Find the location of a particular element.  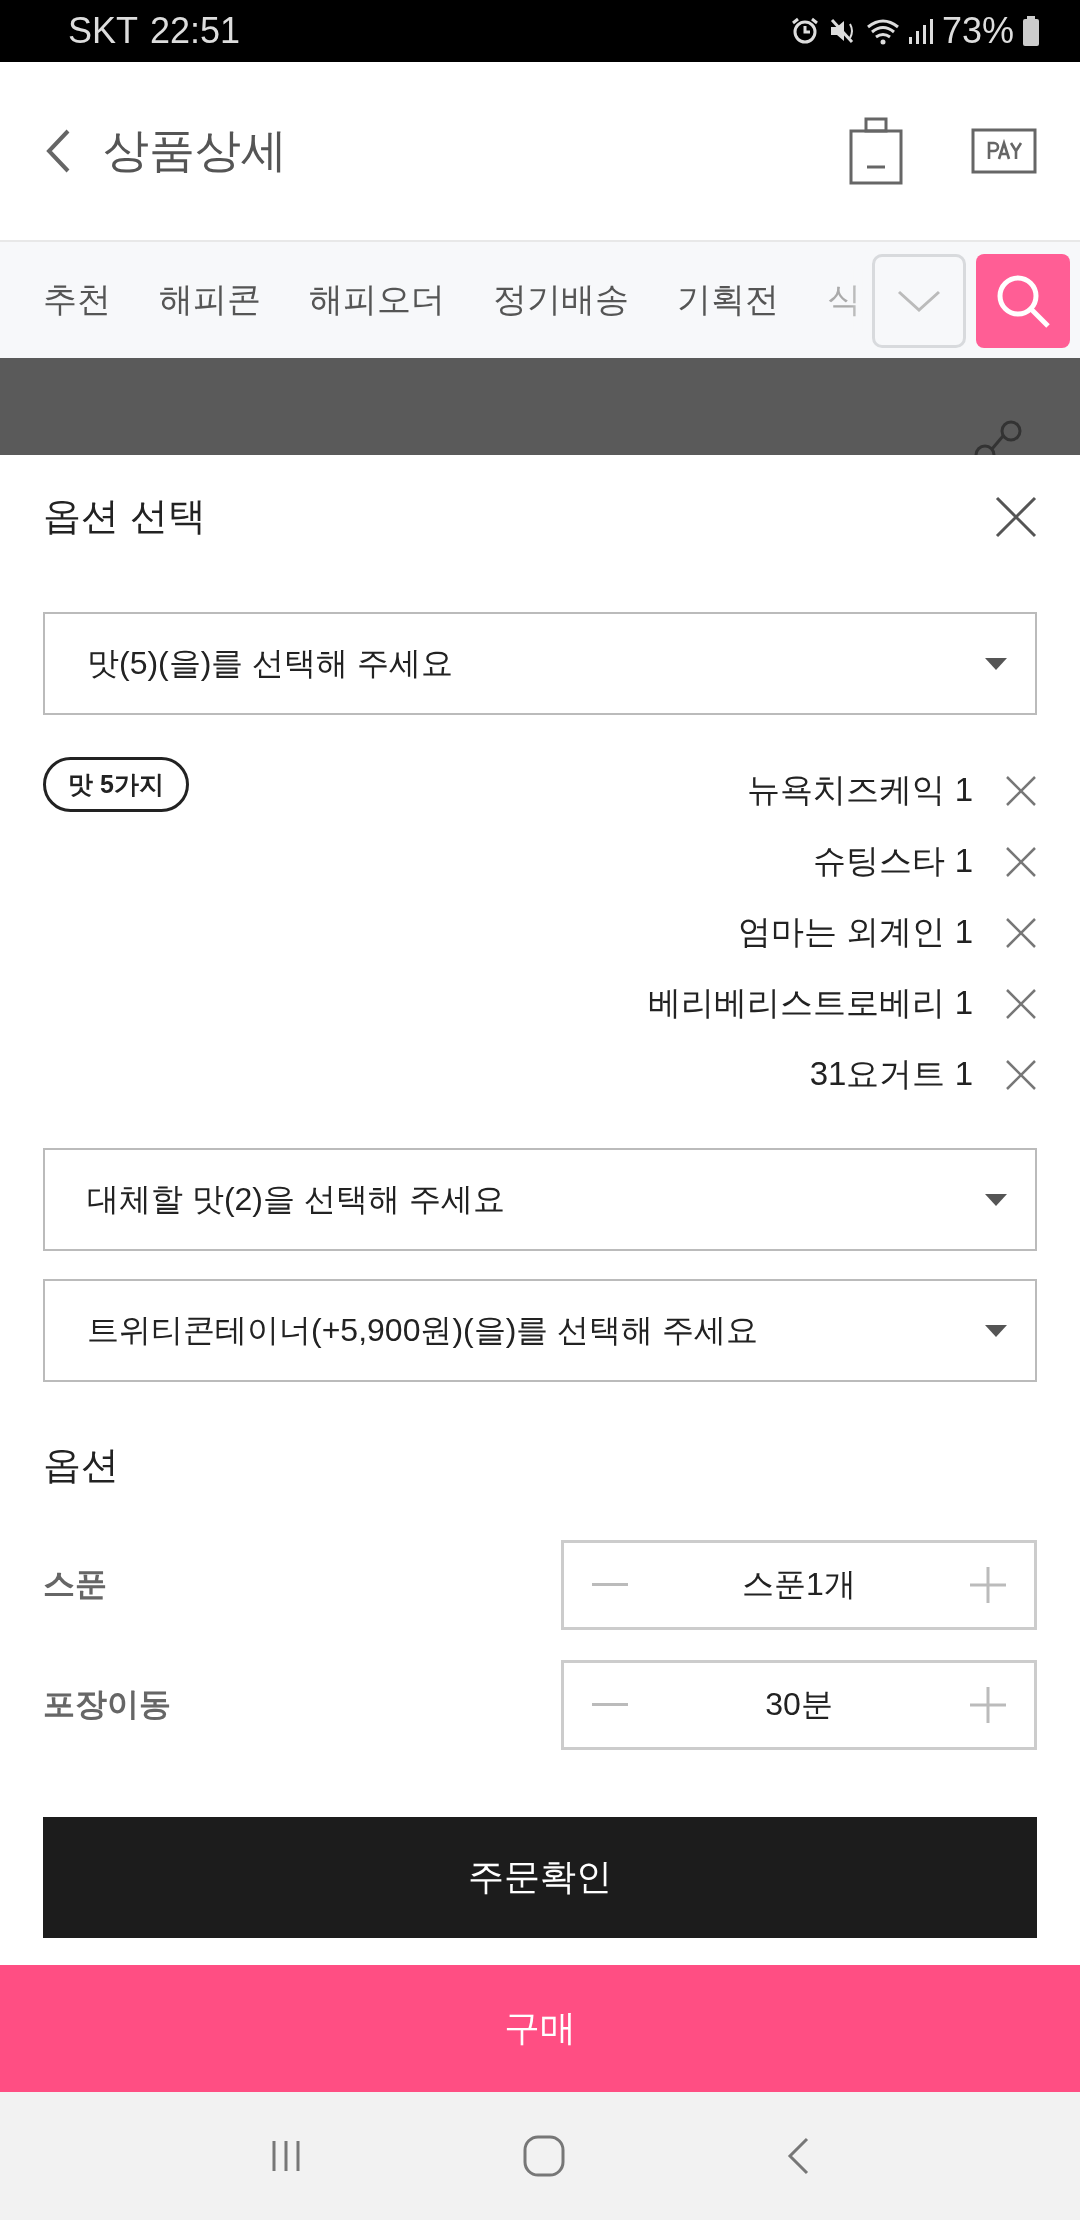

chosen-flavor: 베리베리스트로베리 1 is located at coordinates (810, 1003).